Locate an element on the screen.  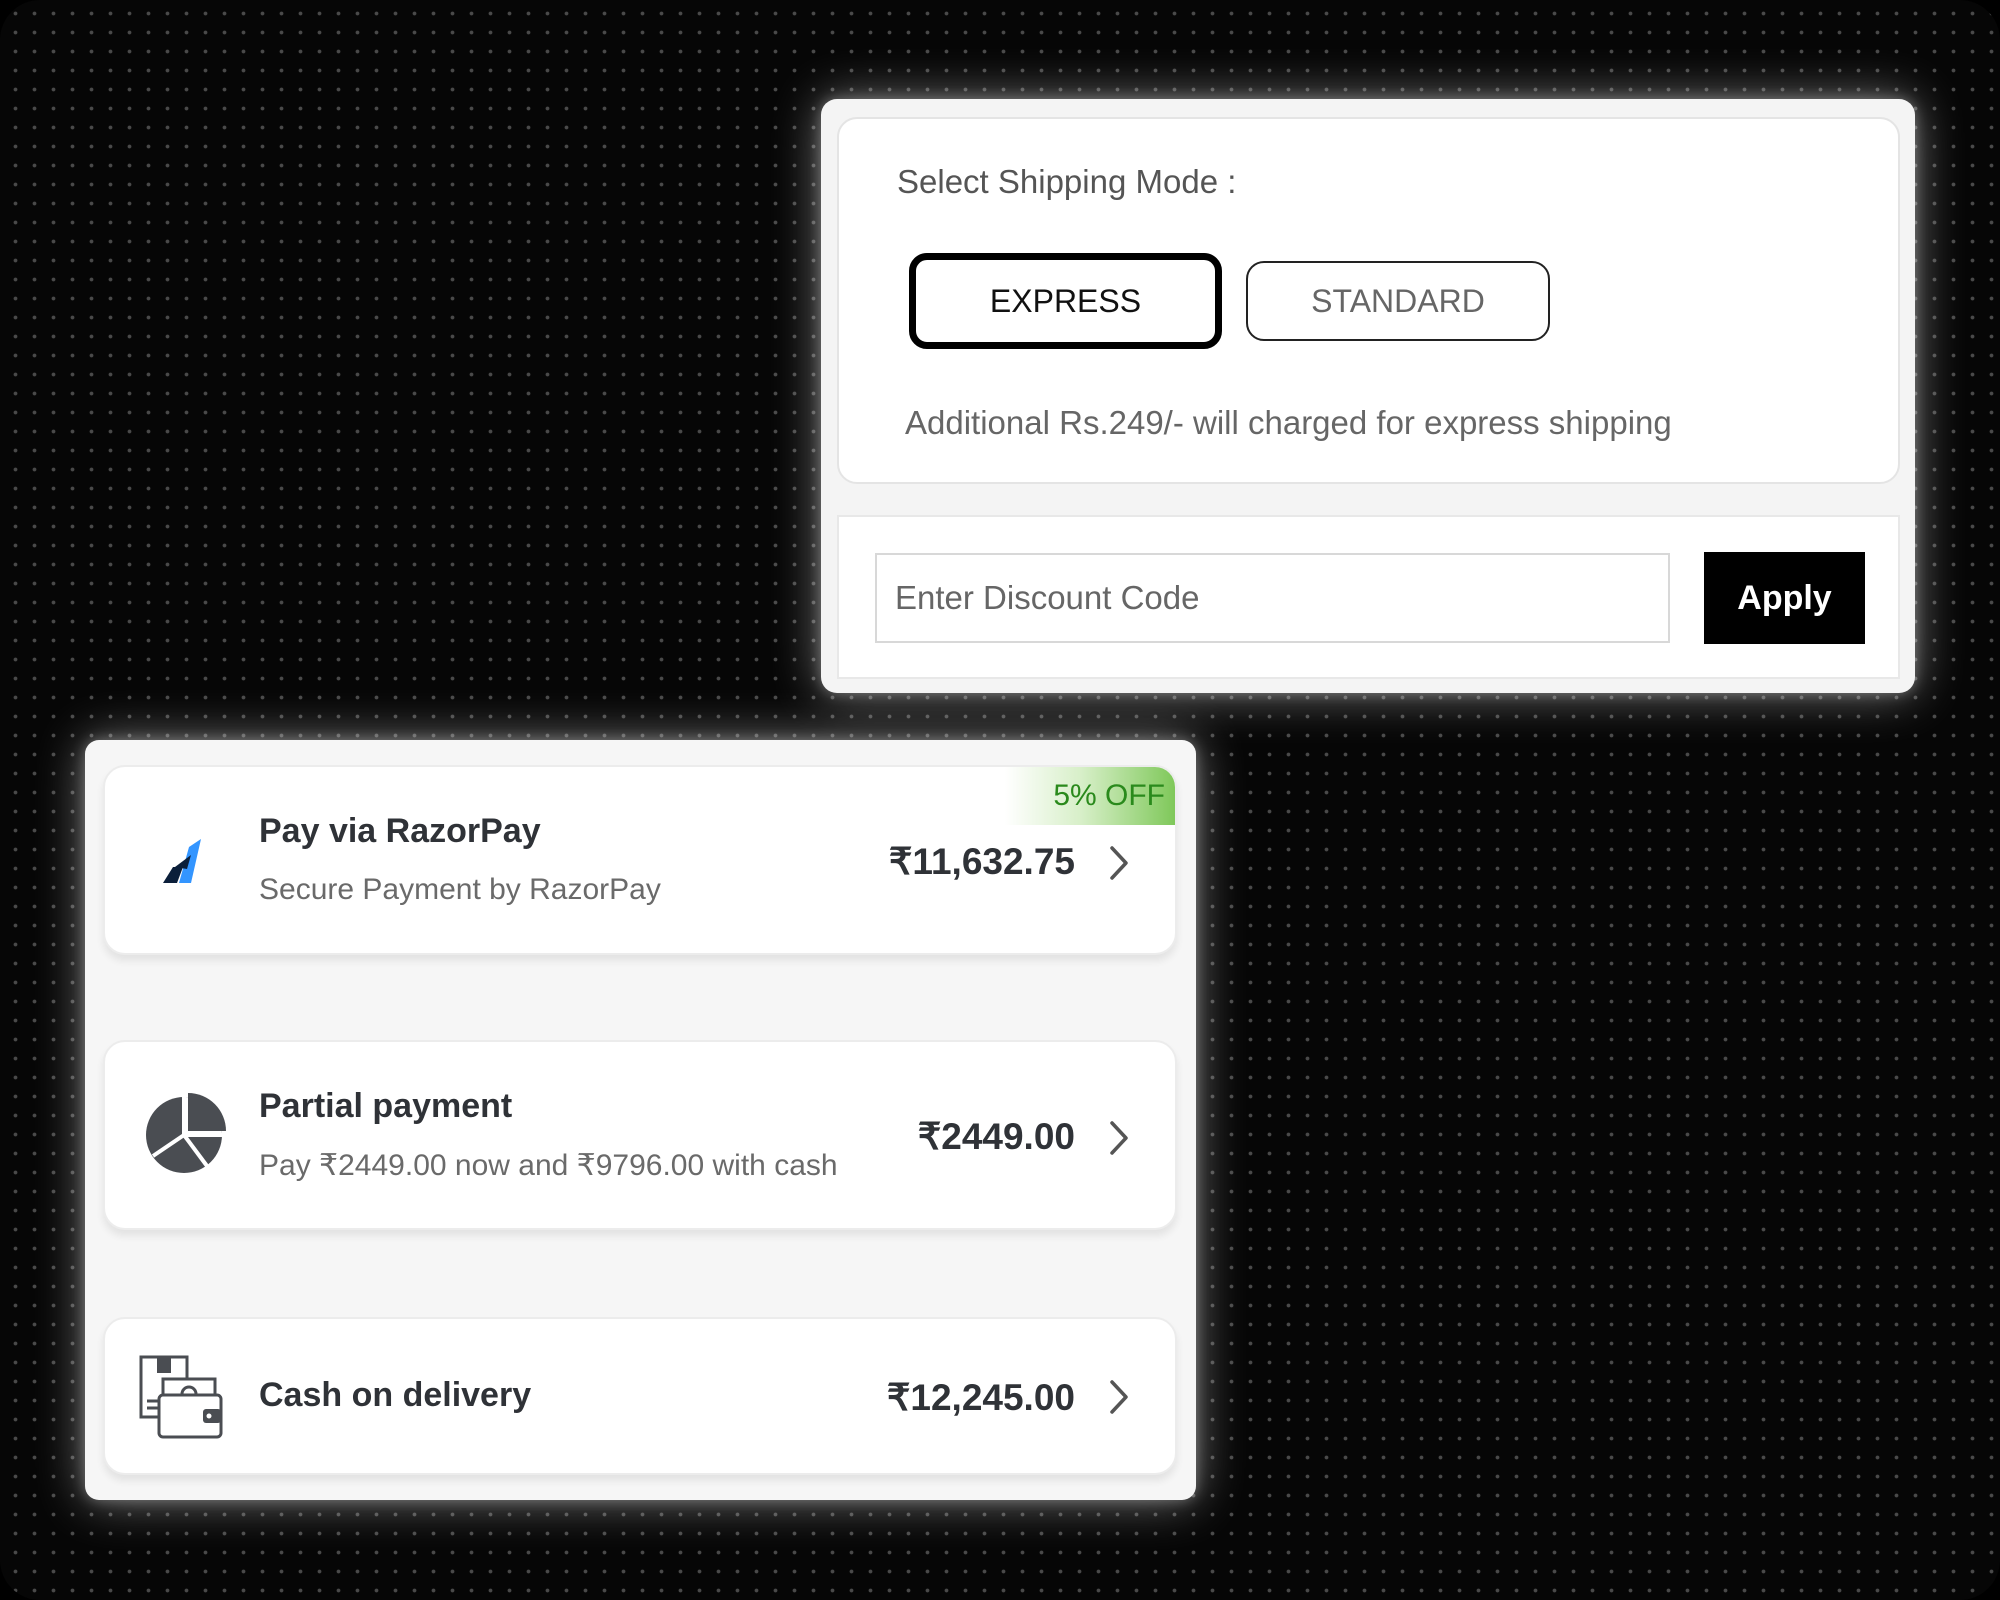
razorpay-logo-icon is located at coordinates (182, 861).